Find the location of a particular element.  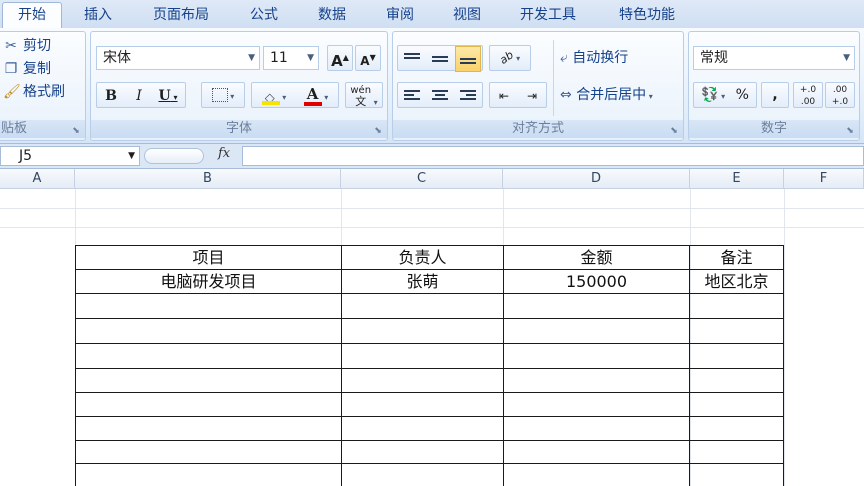

column-header-a: A is located at coordinates (37, 179).